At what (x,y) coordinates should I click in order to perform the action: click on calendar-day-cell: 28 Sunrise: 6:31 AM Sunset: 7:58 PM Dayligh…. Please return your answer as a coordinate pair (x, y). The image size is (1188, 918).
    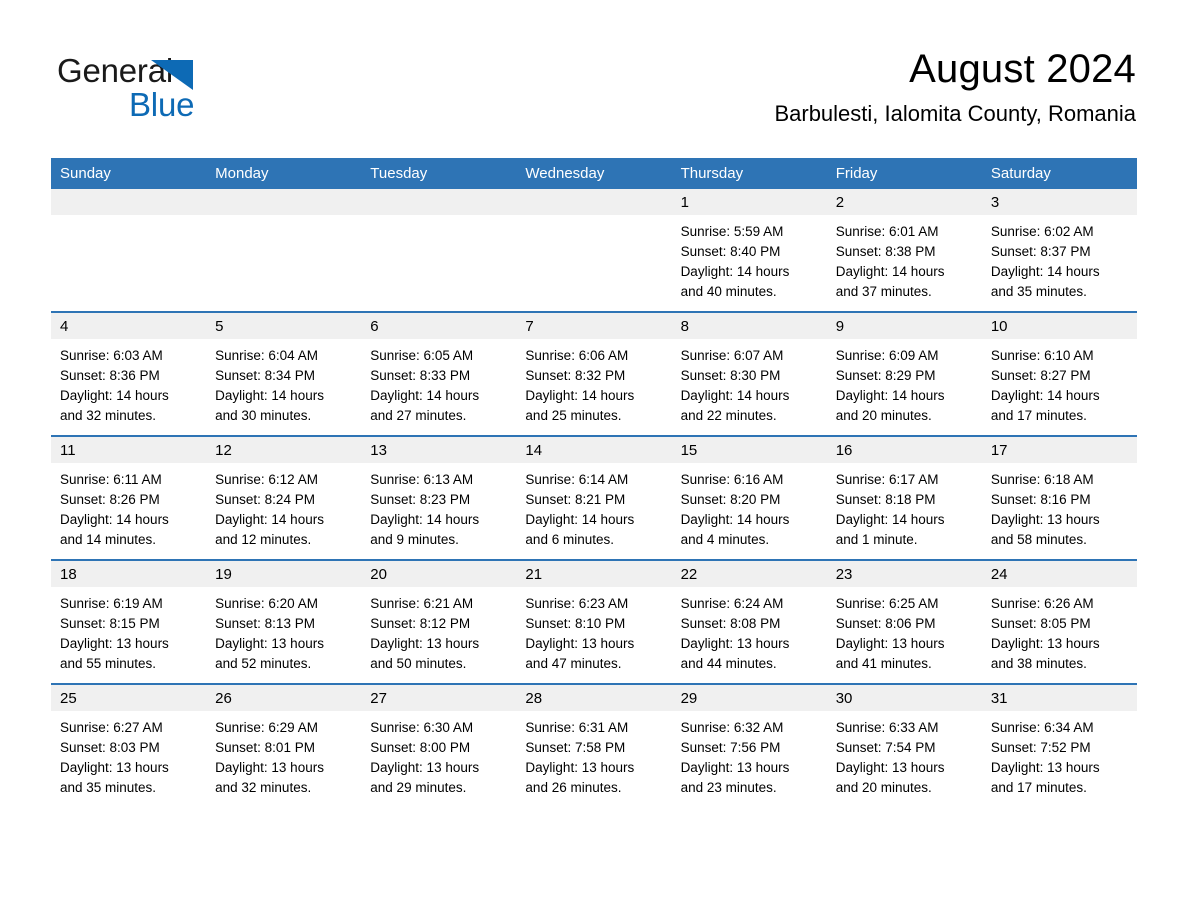
    Looking at the image, I should click on (594, 745).